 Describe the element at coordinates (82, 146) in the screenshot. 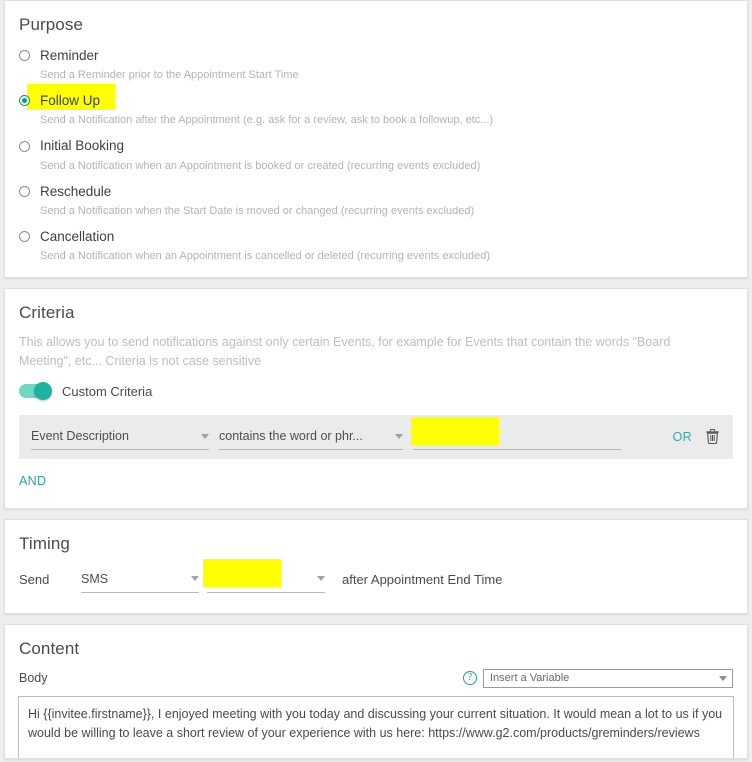

I see `radio-label-initial-booking: Initial Booking` at that location.